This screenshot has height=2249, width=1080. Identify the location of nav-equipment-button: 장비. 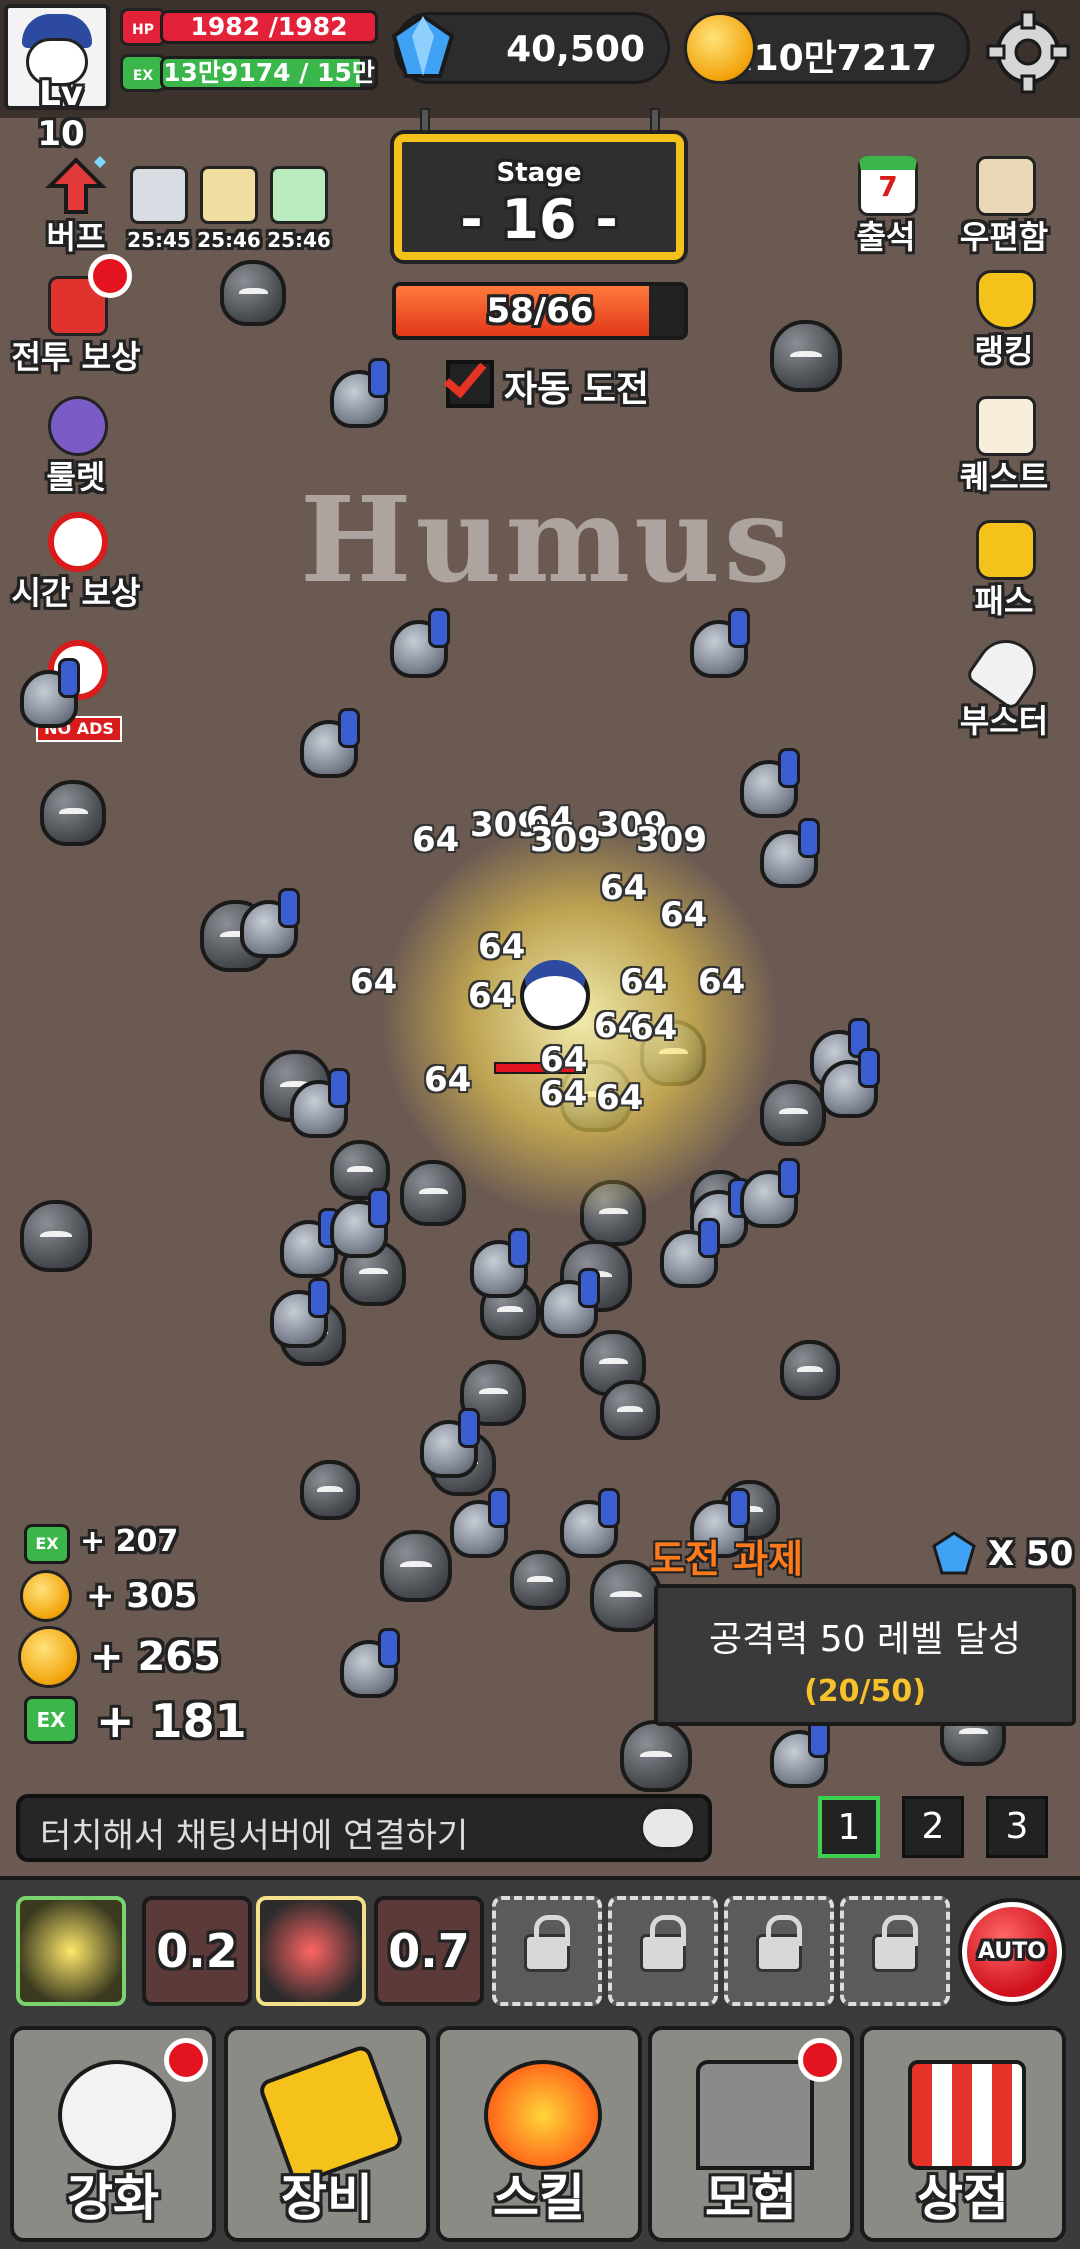
(327, 2134).